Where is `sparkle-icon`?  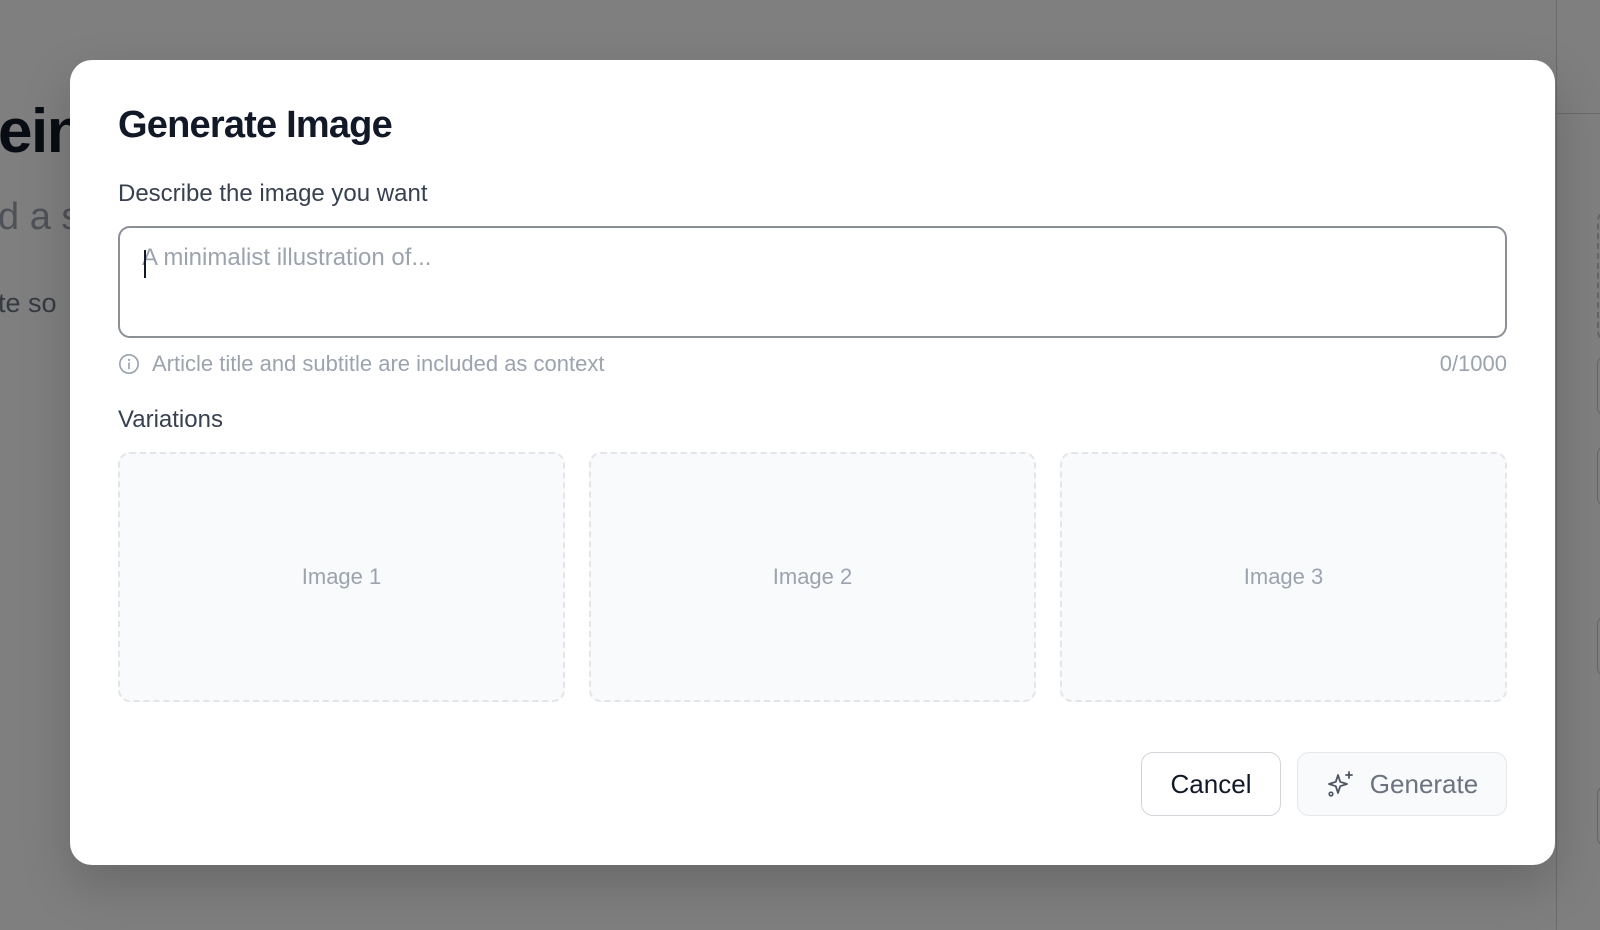 sparkle-icon is located at coordinates (1340, 784).